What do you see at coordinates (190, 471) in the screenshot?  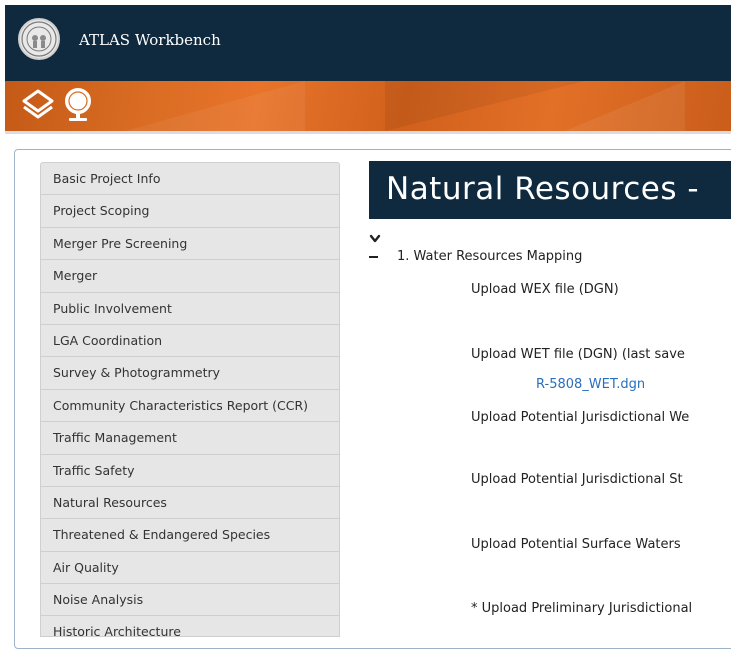 I see `sidebar-item-traffic-safety: Traffic Safety` at bounding box center [190, 471].